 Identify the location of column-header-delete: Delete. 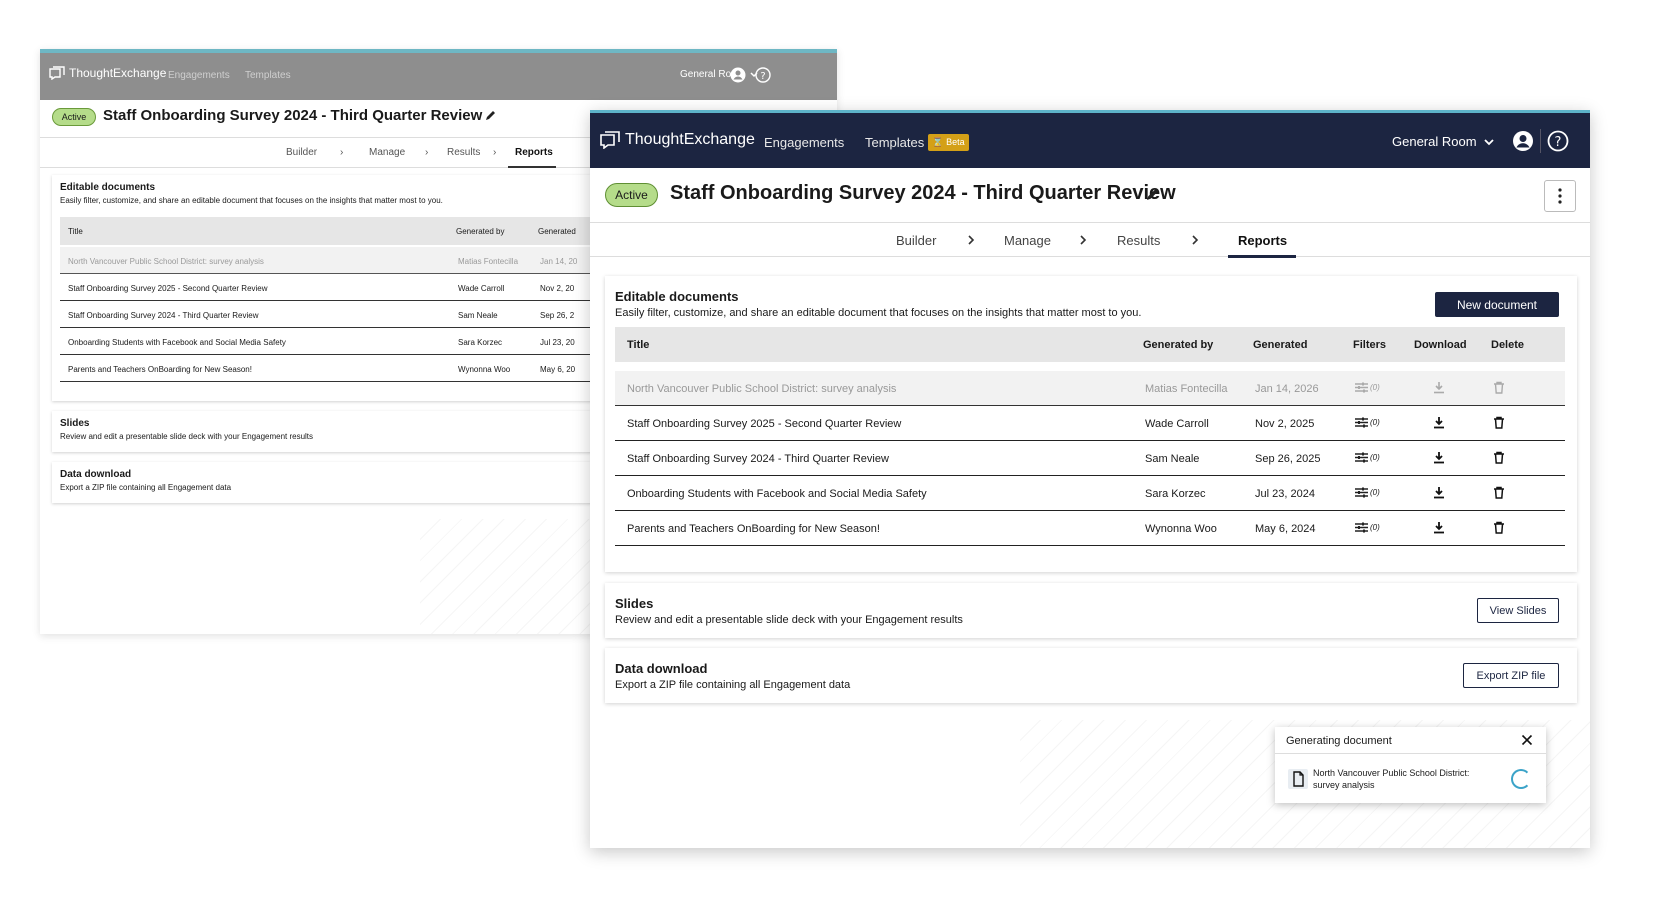
(1508, 345).